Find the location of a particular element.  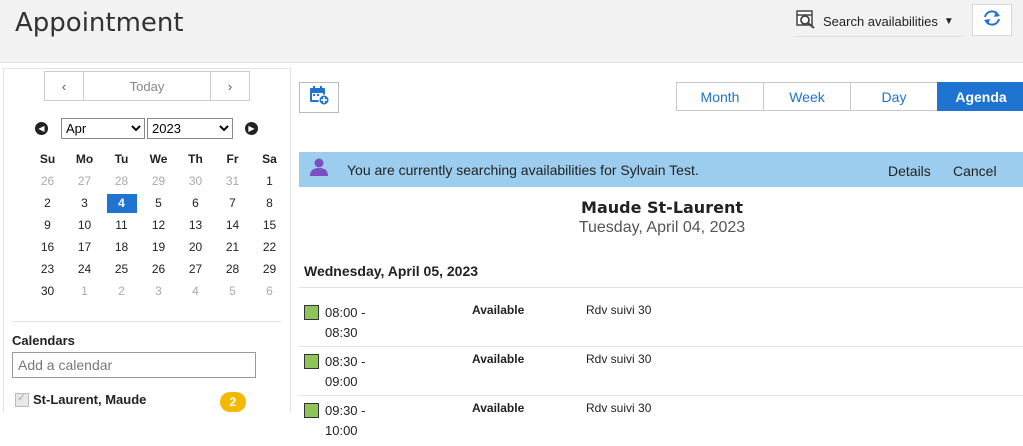

tab-month: Month is located at coordinates (720, 96).